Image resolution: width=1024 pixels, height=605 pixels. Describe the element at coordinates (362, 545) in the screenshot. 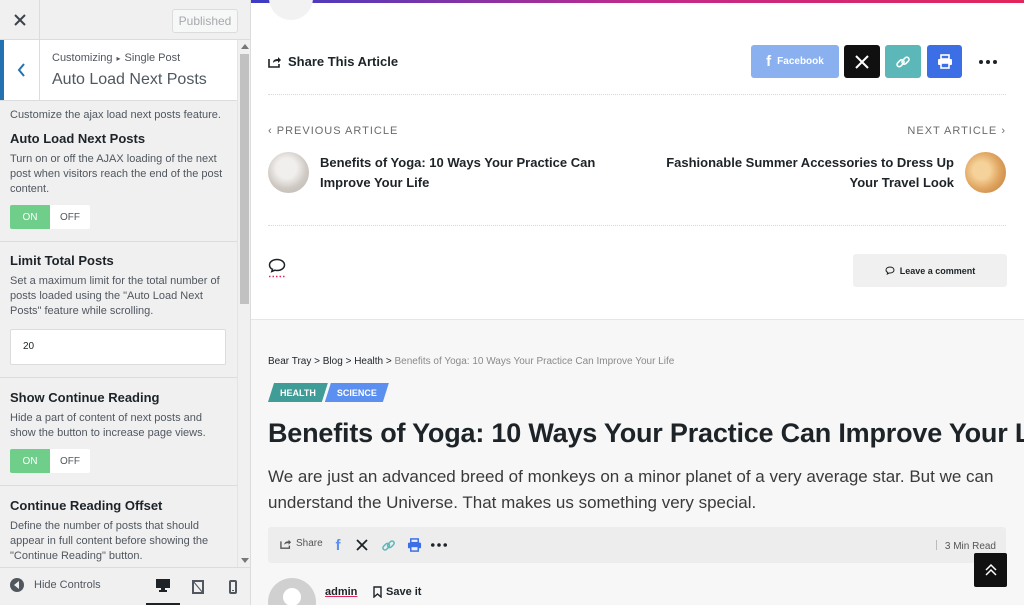

I see `x-share-icon` at that location.